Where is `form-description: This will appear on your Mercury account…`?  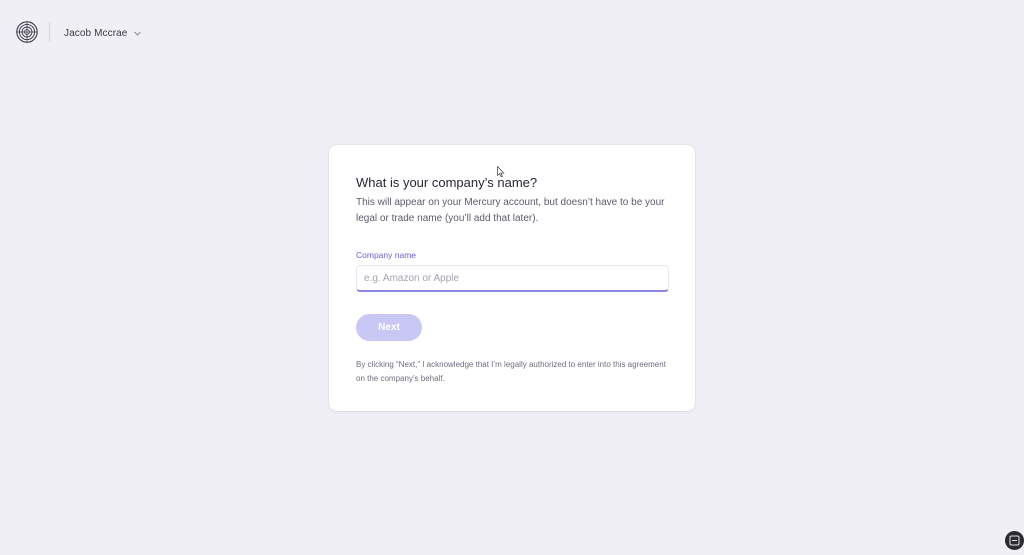 form-description: This will appear on your Mercury account… is located at coordinates (510, 210).